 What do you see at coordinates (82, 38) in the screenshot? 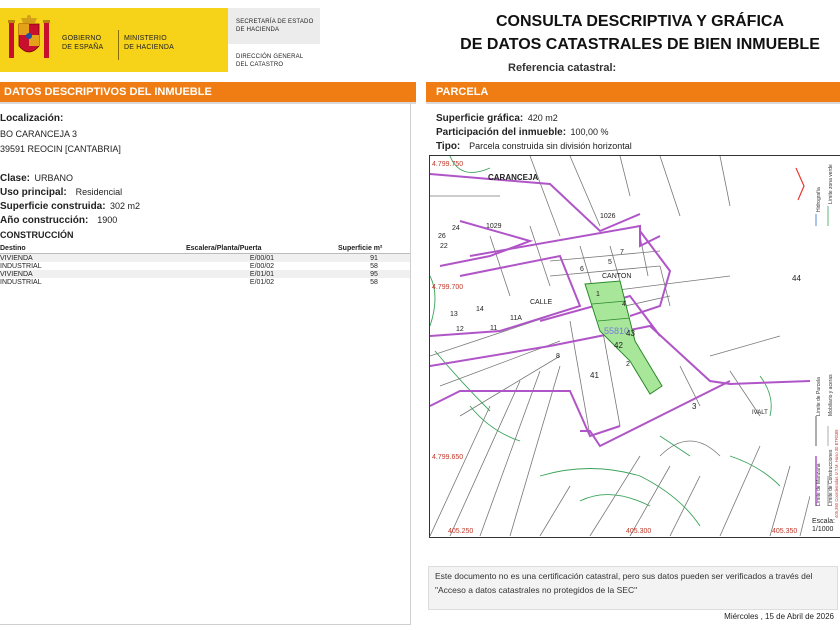
I see `gov-line-1: GOBIERNO` at bounding box center [82, 38].